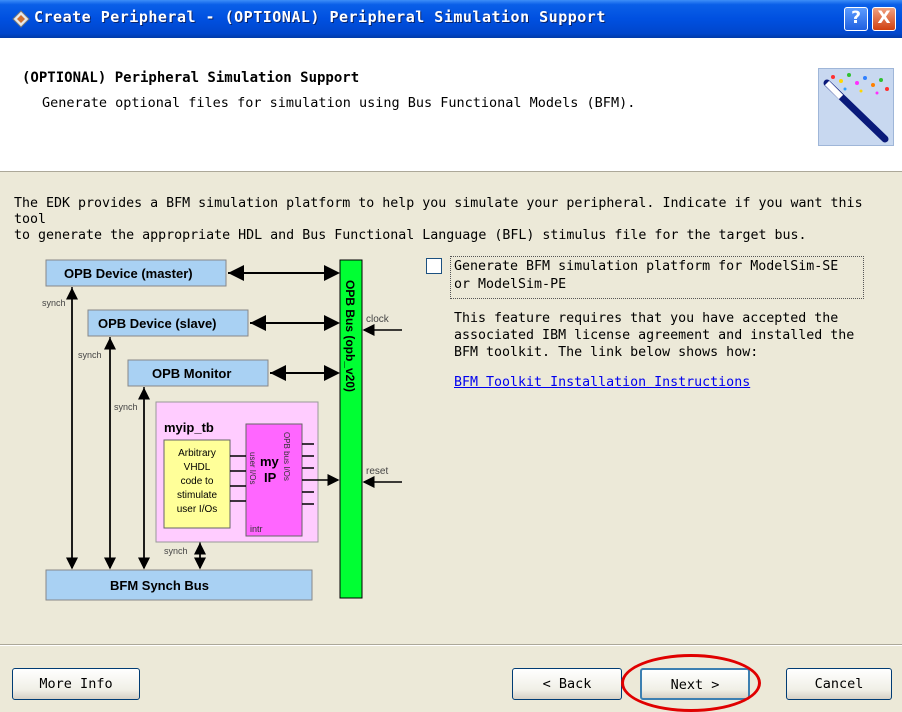 Image resolution: width=902 pixels, height=712 pixels. What do you see at coordinates (350, 336) in the screenshot?
I see `opb-bus-label: OPB Bus (opb_v20)` at bounding box center [350, 336].